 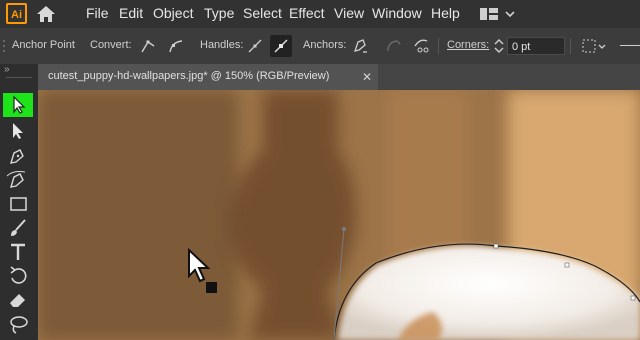 What do you see at coordinates (499, 14) in the screenshot?
I see `workspace-switcher-icon` at bounding box center [499, 14].